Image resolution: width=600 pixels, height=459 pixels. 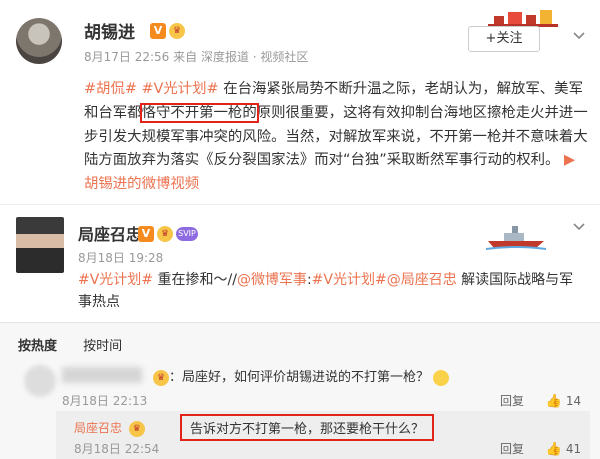 I want to click on reply-author: 局座召忠 ♛, so click(x=109, y=428).